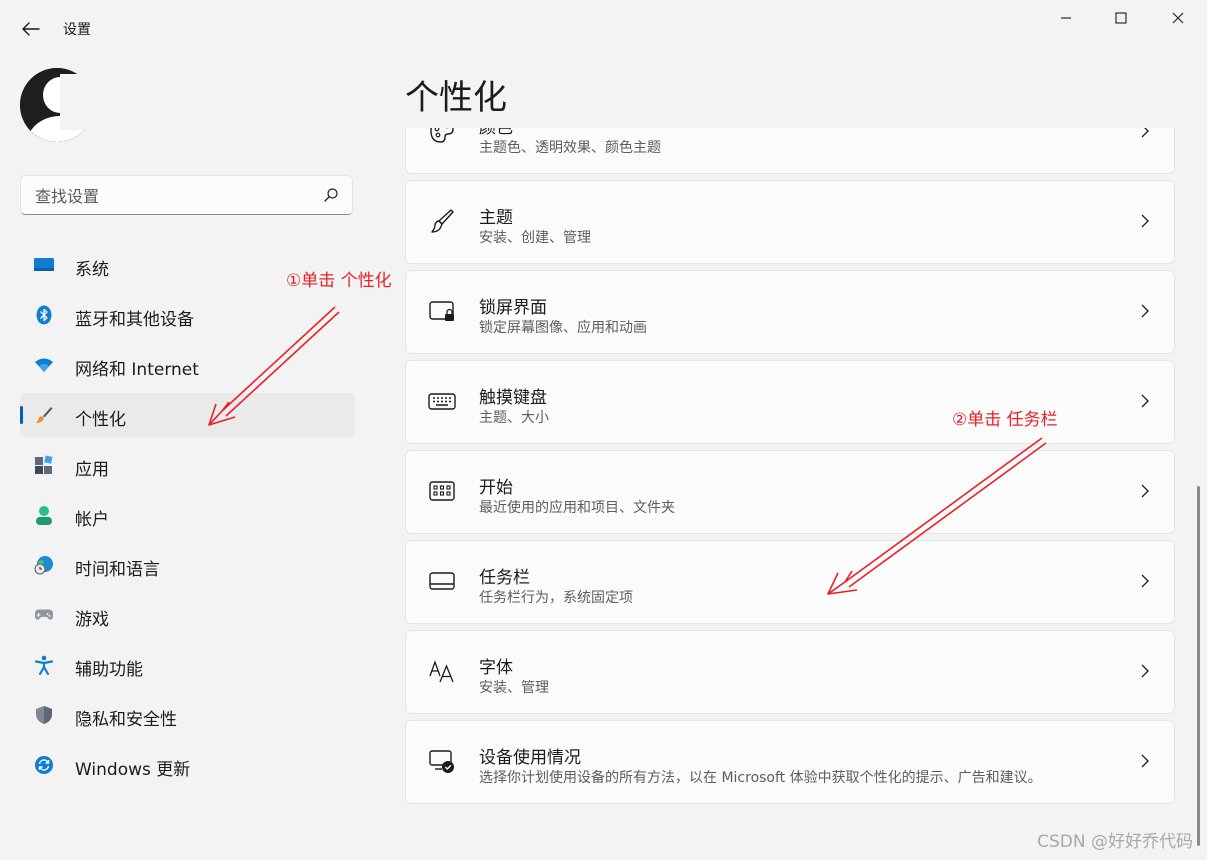 The height and width of the screenshot is (860, 1207). Describe the element at coordinates (442, 761) in the screenshot. I see `device-usage-icon` at that location.